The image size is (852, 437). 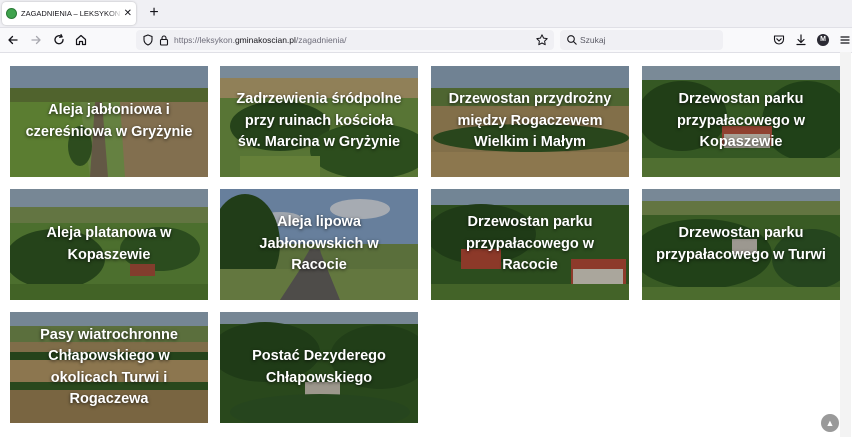 What do you see at coordinates (830, 423) in the screenshot?
I see `chevron-up-icon: ▲` at bounding box center [830, 423].